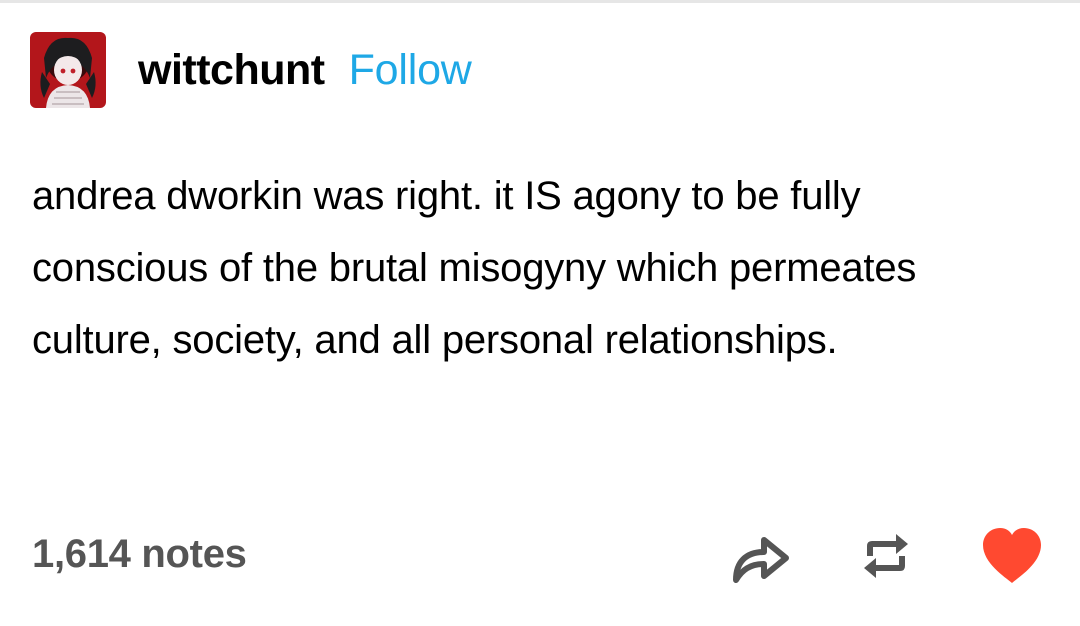 This screenshot has width=1080, height=626. What do you see at coordinates (761, 560) in the screenshot?
I see `share-arrow-icon` at bounding box center [761, 560].